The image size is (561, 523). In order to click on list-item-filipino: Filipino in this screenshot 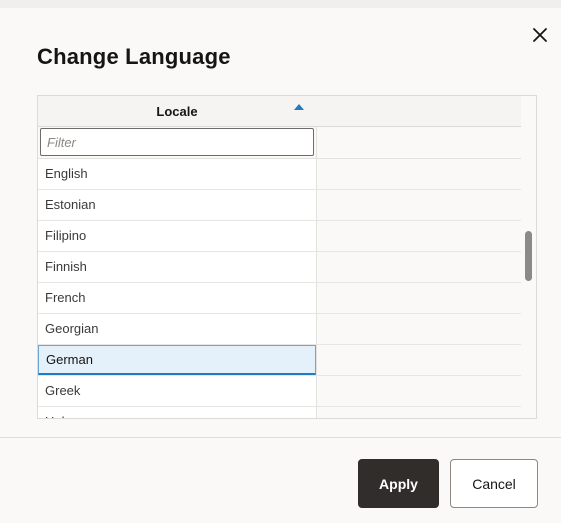, I will do `click(279, 236)`.